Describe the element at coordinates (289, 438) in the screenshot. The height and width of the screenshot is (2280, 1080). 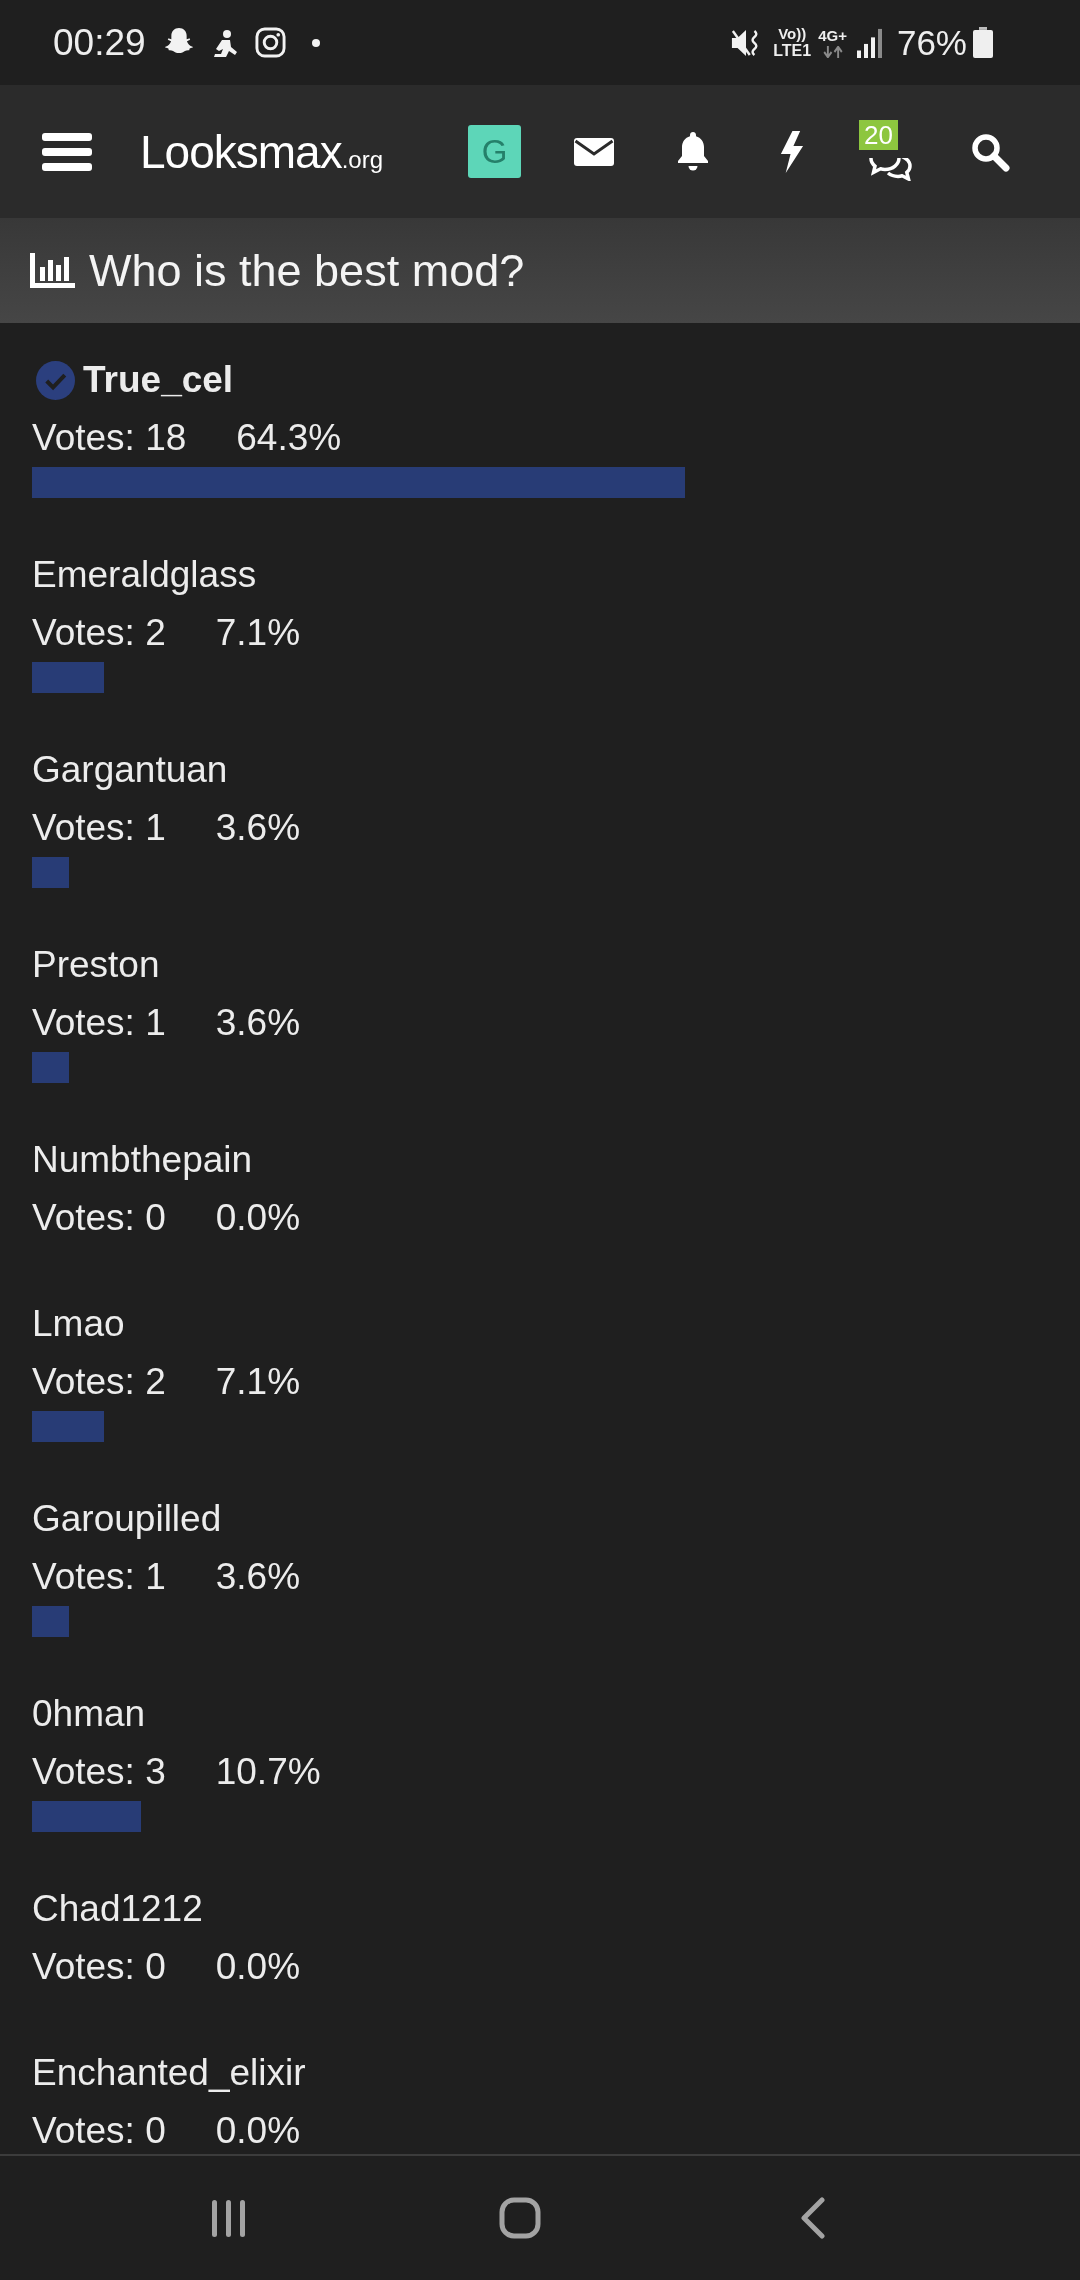
I see `vote-percent: 64.3%` at that location.